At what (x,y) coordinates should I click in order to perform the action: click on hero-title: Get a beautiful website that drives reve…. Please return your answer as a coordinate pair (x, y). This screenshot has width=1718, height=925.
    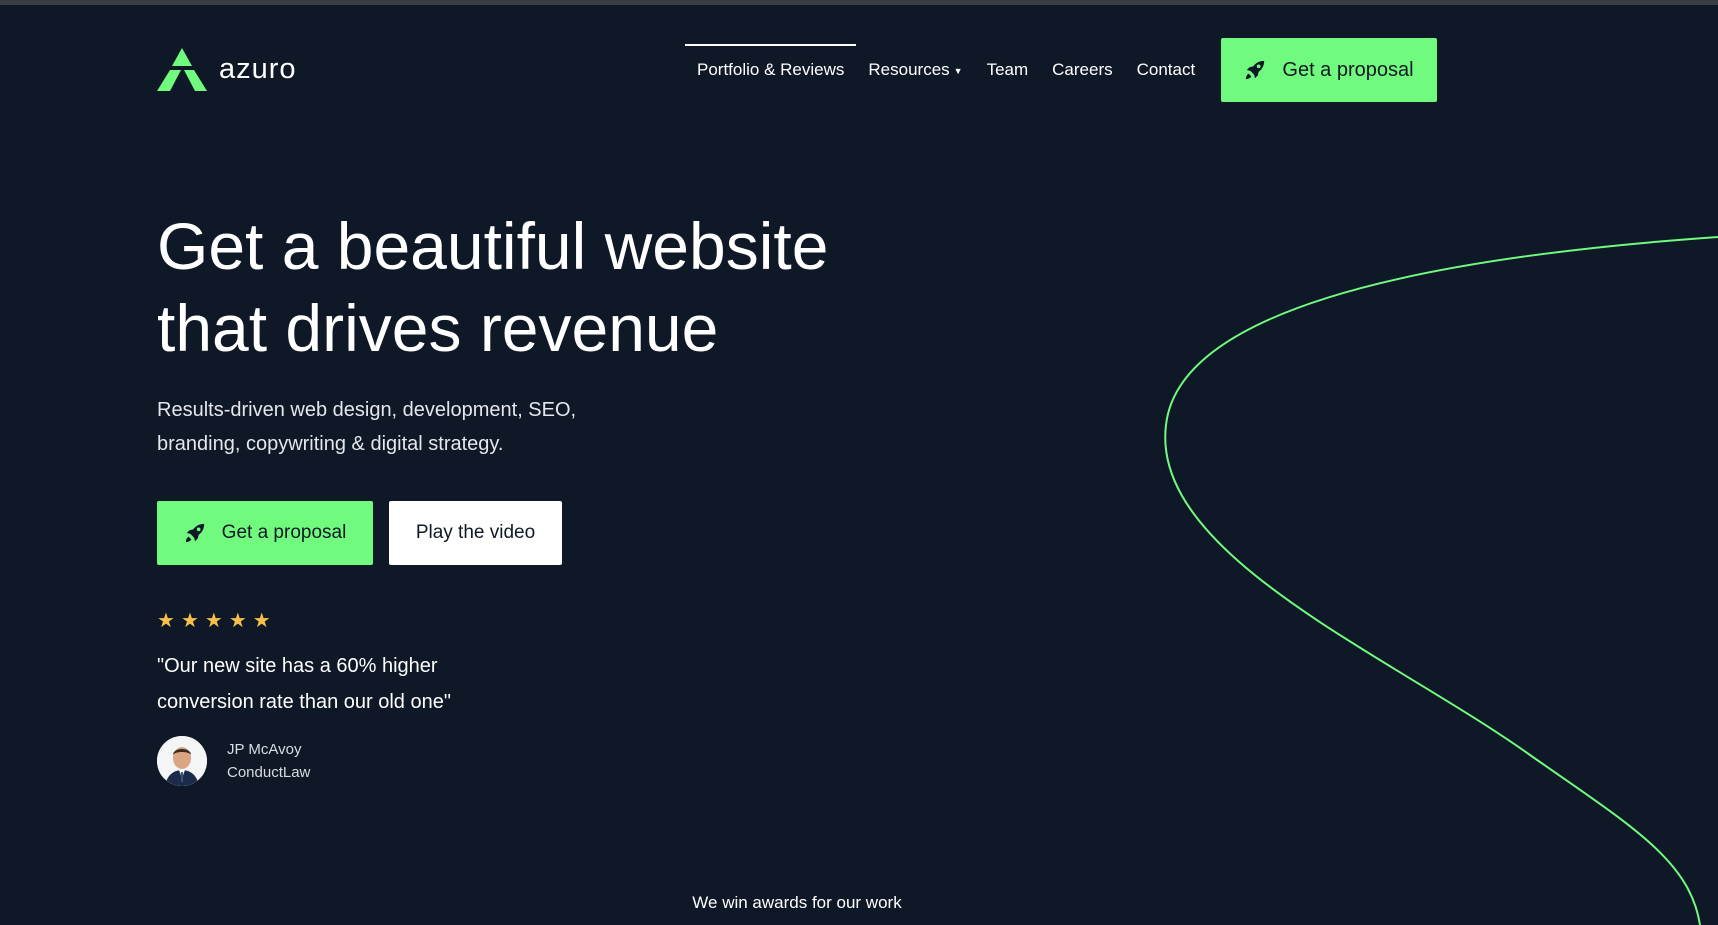
    Looking at the image, I should click on (537, 287).